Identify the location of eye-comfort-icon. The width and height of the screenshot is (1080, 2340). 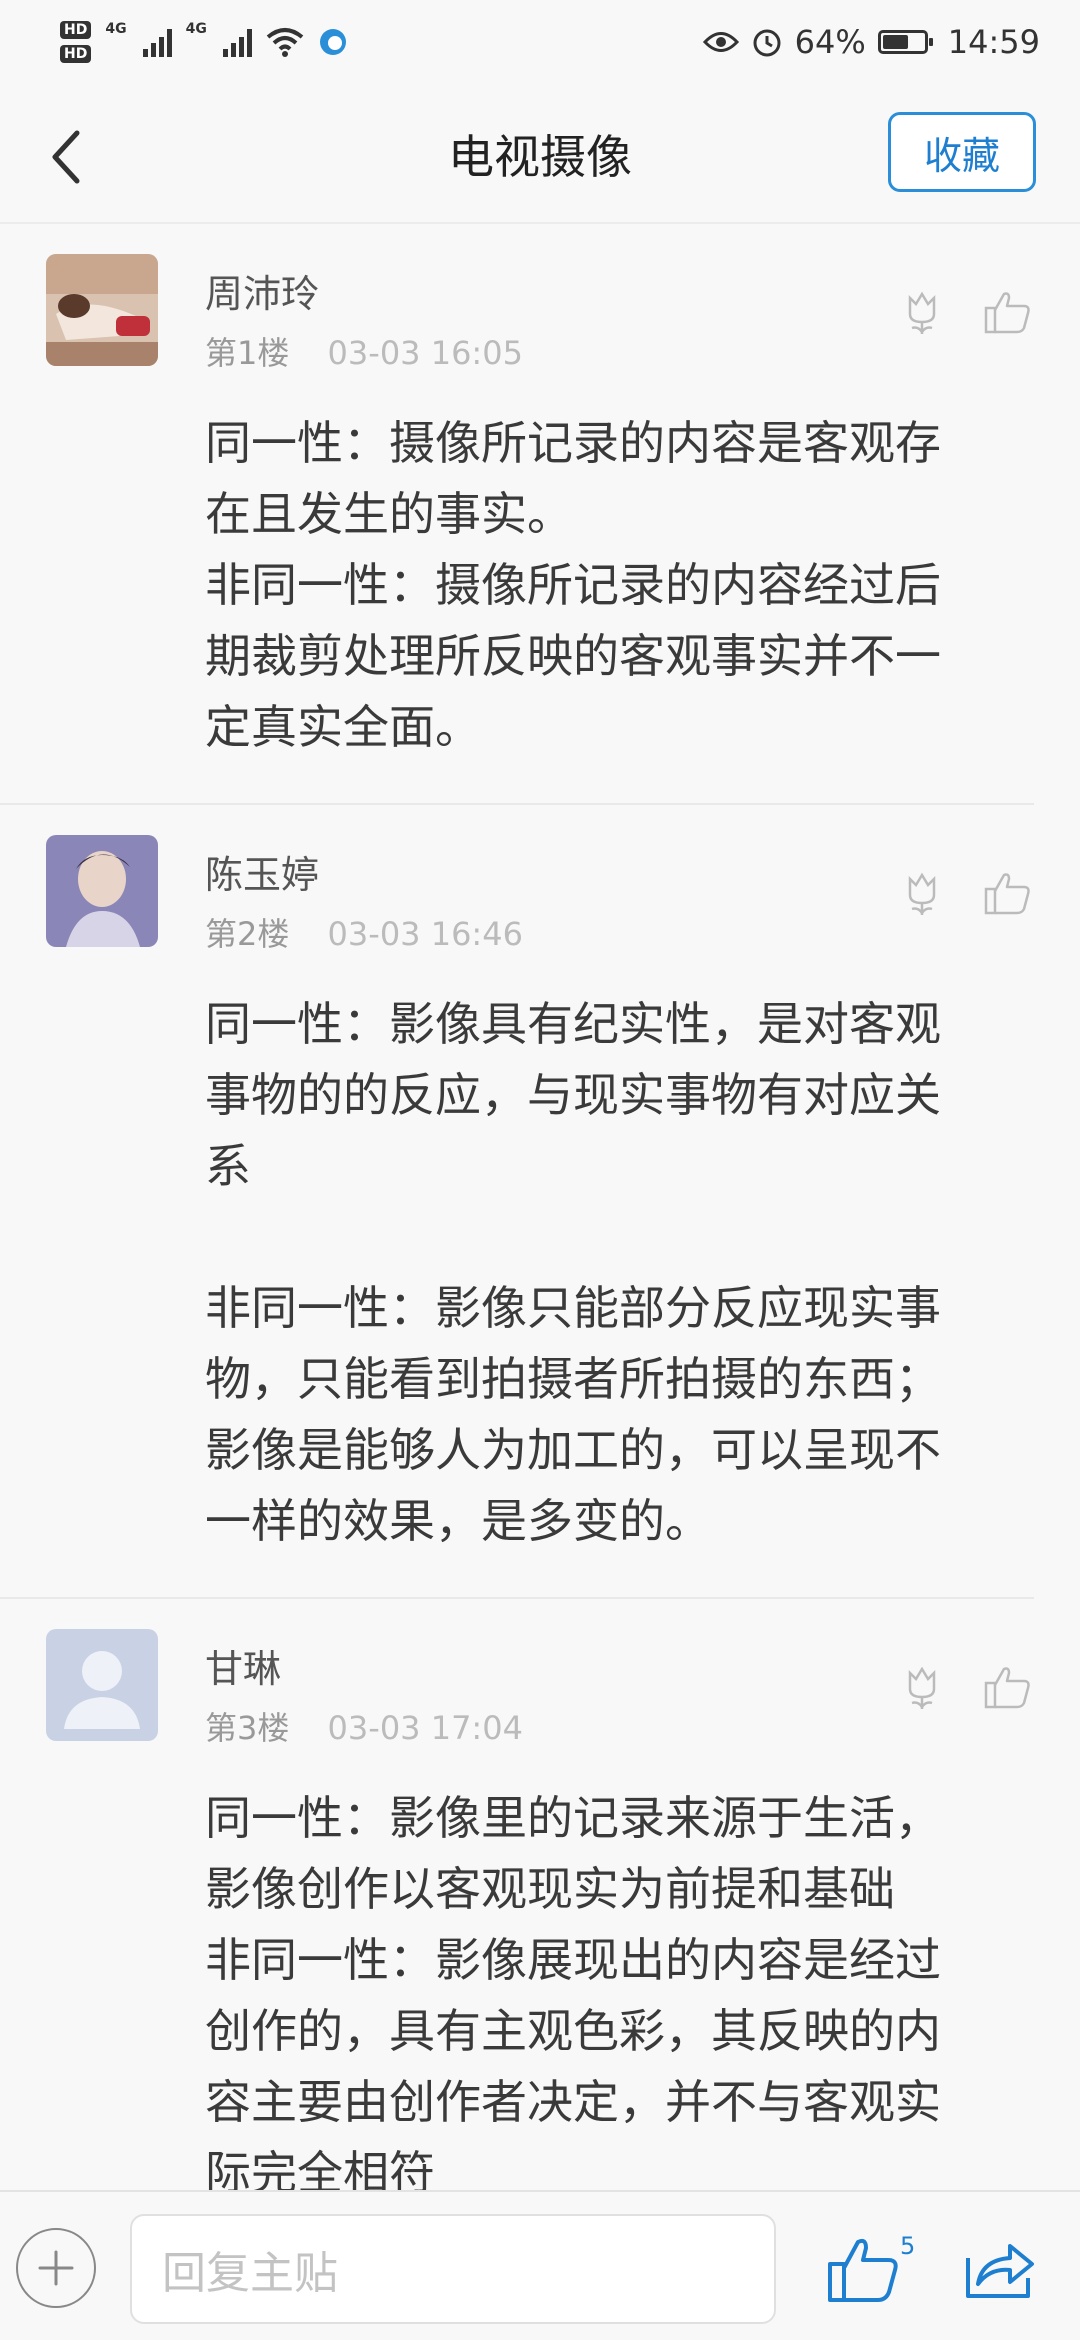
(720, 42).